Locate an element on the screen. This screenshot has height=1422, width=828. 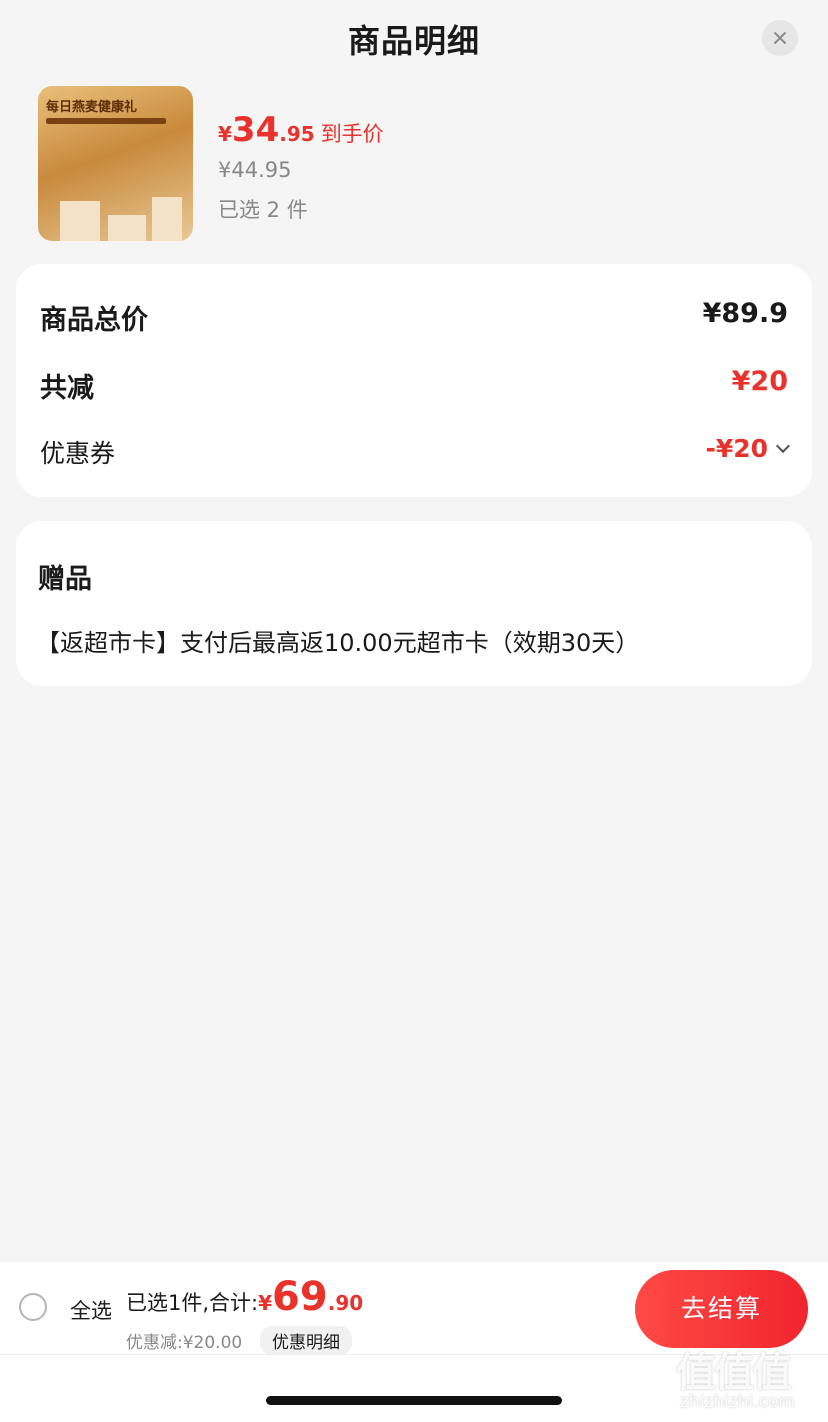
price-decimal: .95 is located at coordinates (297, 134).